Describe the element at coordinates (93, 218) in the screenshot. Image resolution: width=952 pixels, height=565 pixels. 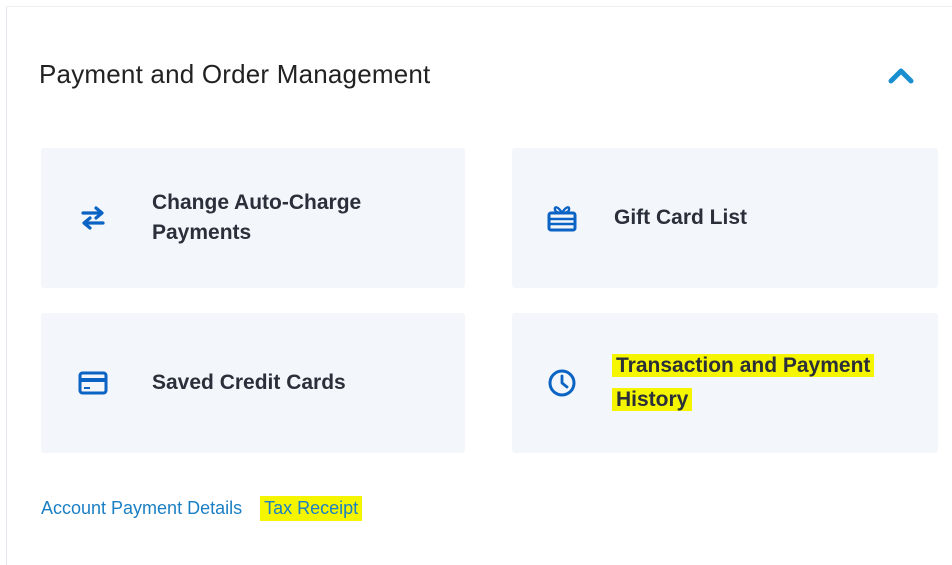
I see `swap-arrows-icon` at that location.